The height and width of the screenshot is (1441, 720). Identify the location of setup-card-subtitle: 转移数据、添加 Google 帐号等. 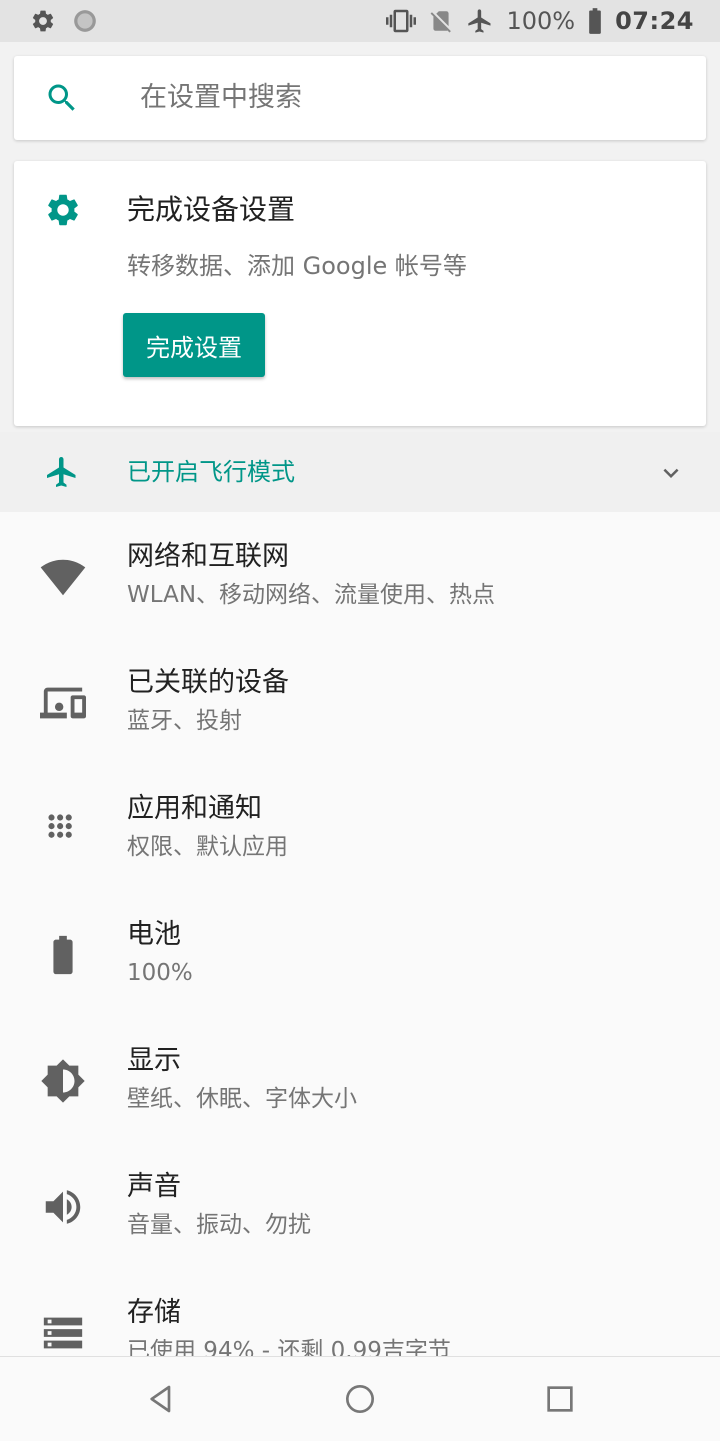
(297, 266).